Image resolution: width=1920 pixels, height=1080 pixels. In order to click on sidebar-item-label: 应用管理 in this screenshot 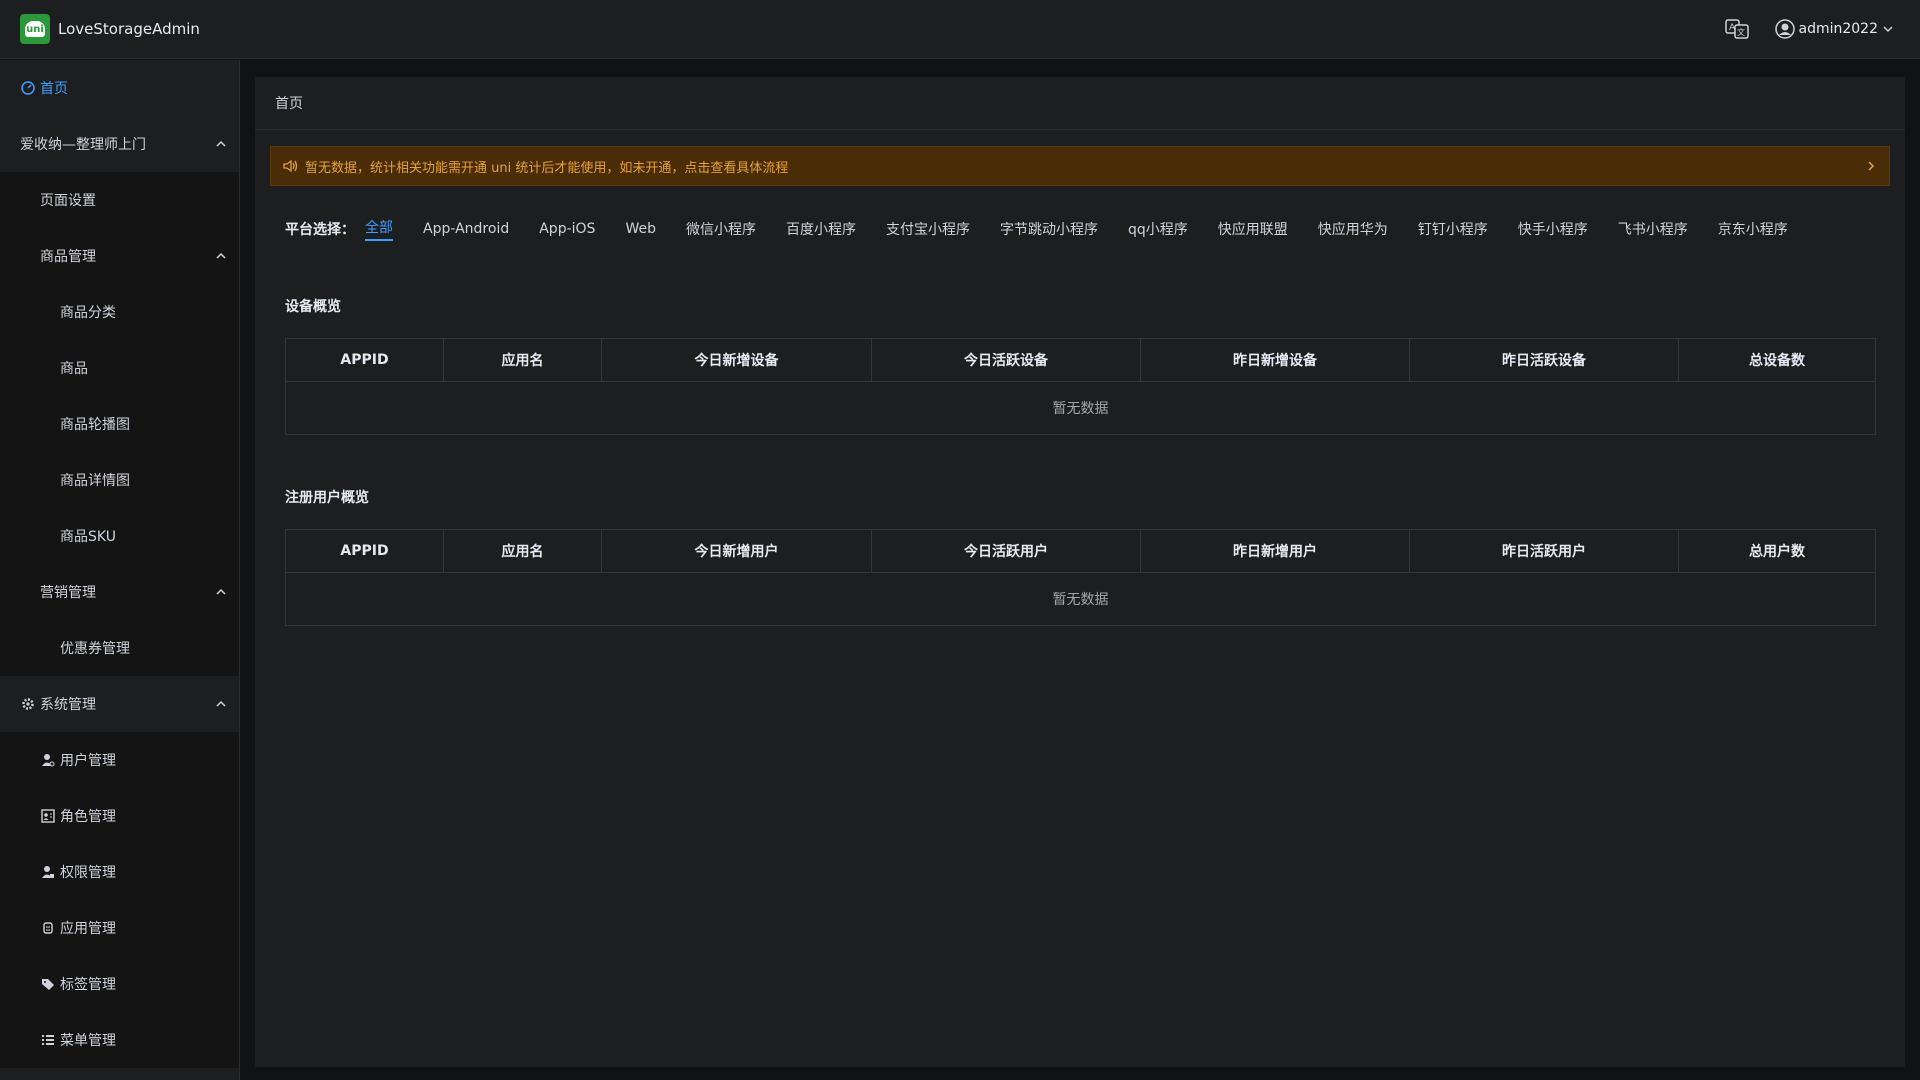, I will do `click(88, 929)`.